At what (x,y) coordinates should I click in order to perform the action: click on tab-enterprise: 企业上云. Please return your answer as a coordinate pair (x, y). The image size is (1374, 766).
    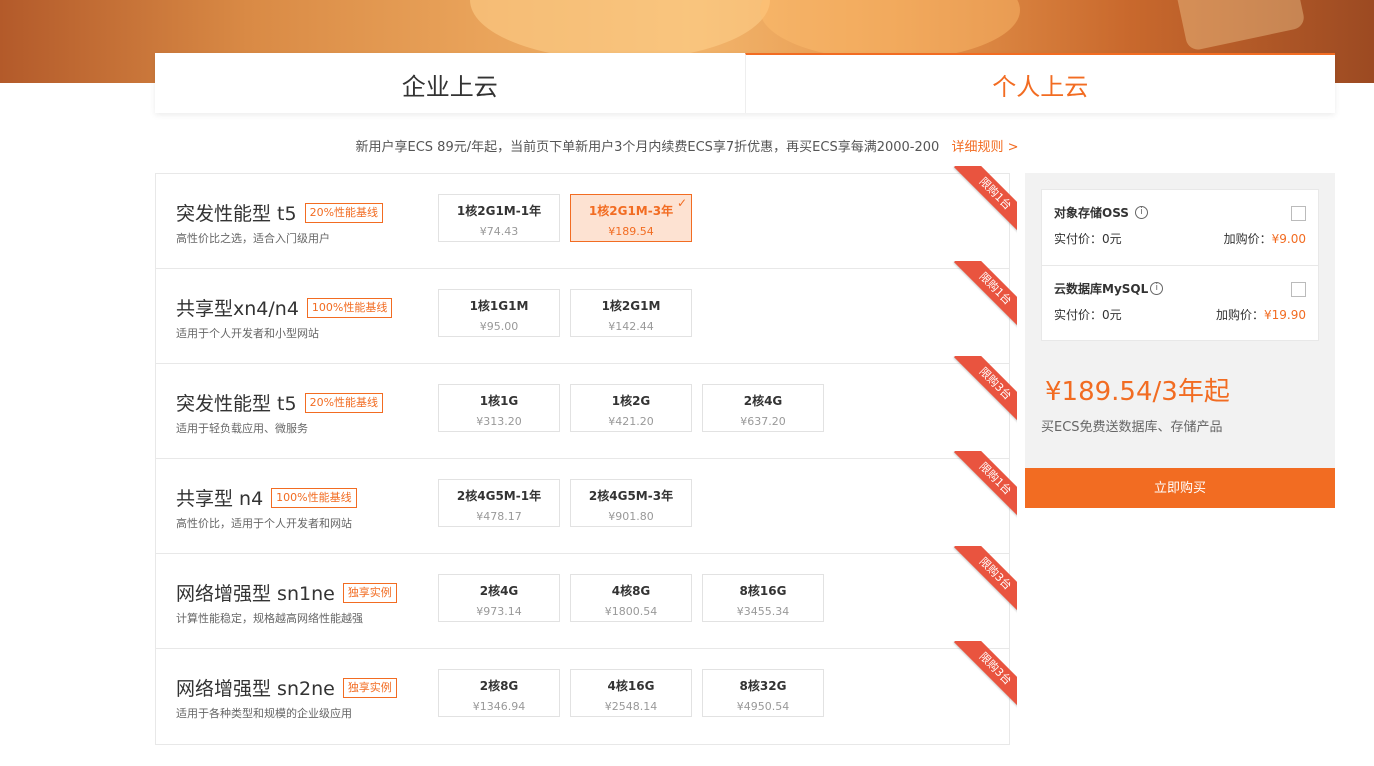
    Looking at the image, I should click on (450, 83).